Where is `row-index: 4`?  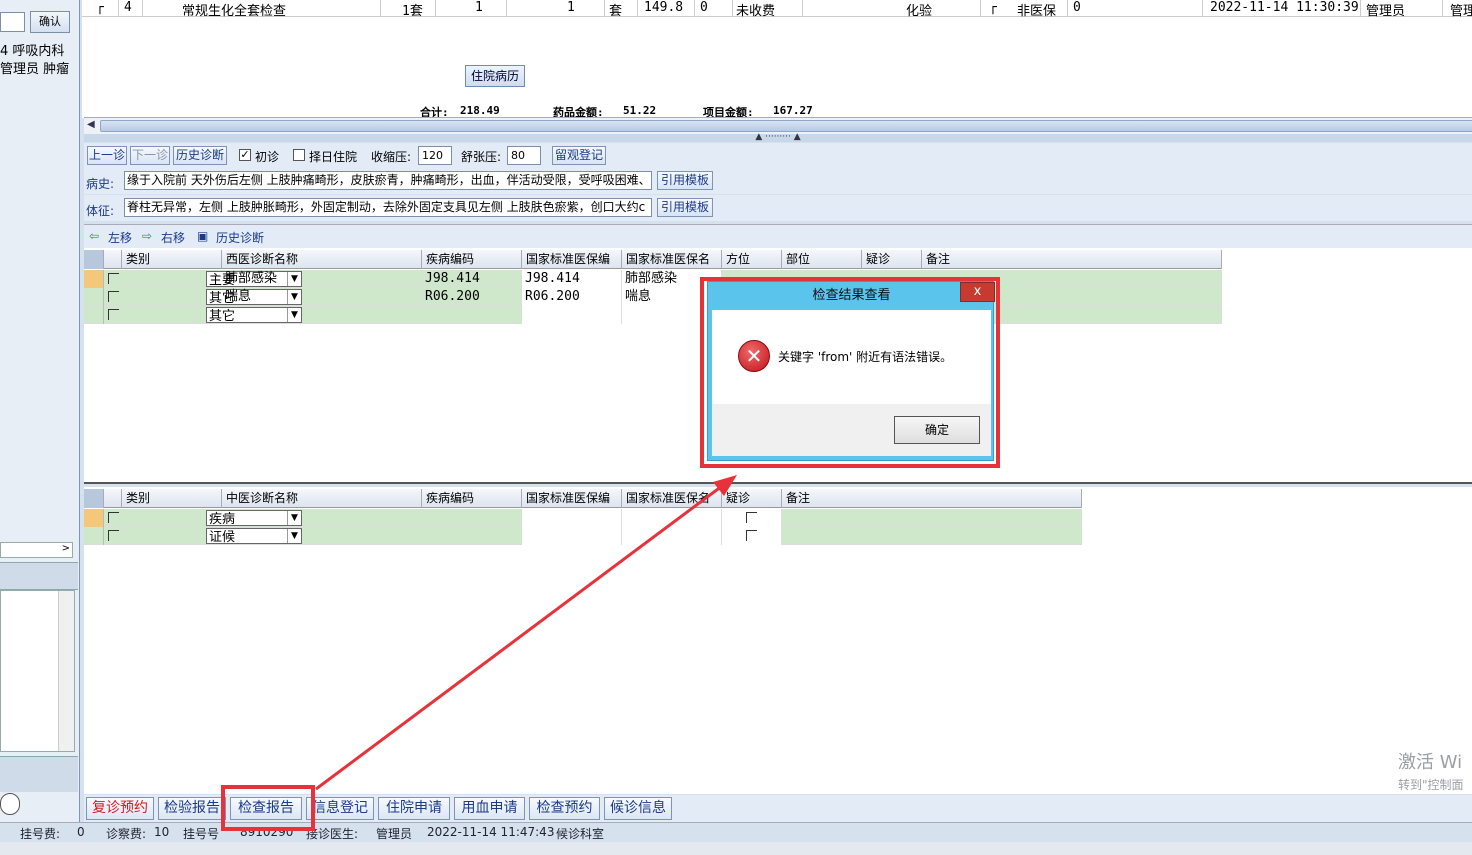
row-index: 4 is located at coordinates (128, 7).